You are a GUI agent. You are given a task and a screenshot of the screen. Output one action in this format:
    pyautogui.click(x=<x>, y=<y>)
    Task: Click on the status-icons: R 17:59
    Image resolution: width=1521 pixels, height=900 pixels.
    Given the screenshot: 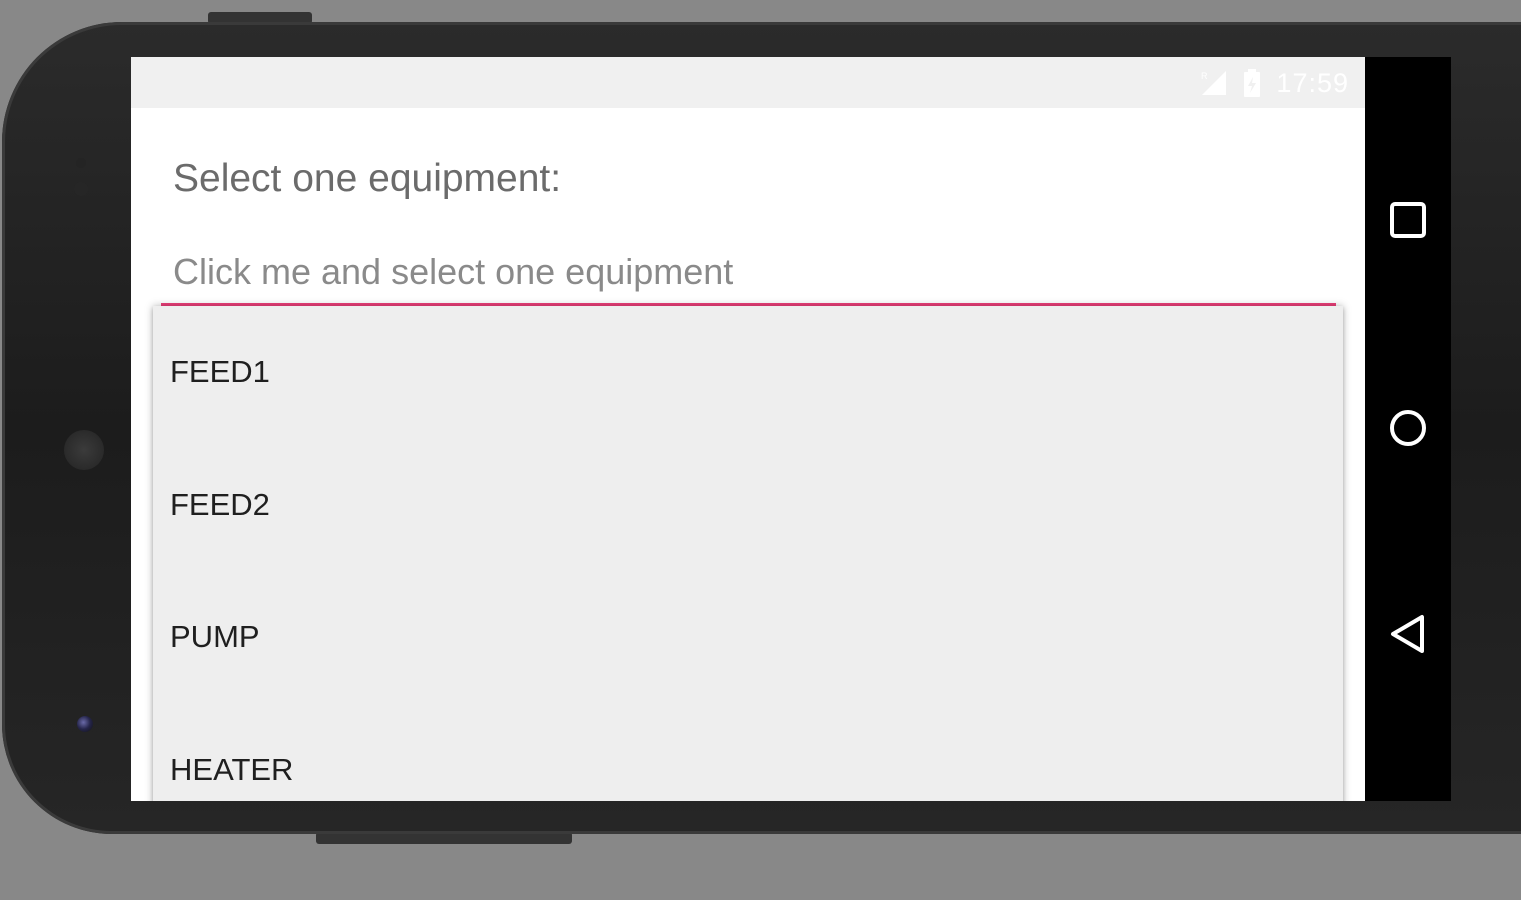 What is the action you would take?
    pyautogui.click(x=1274, y=83)
    